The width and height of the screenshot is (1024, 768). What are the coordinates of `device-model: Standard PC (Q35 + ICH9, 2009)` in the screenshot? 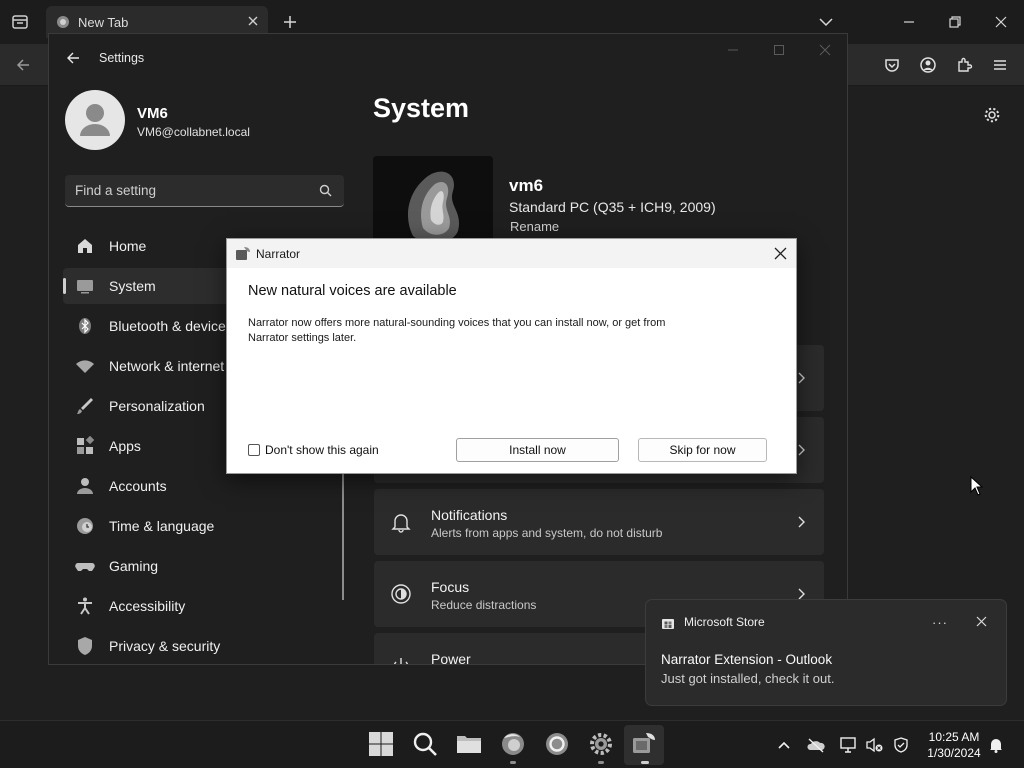 It's located at (612, 207).